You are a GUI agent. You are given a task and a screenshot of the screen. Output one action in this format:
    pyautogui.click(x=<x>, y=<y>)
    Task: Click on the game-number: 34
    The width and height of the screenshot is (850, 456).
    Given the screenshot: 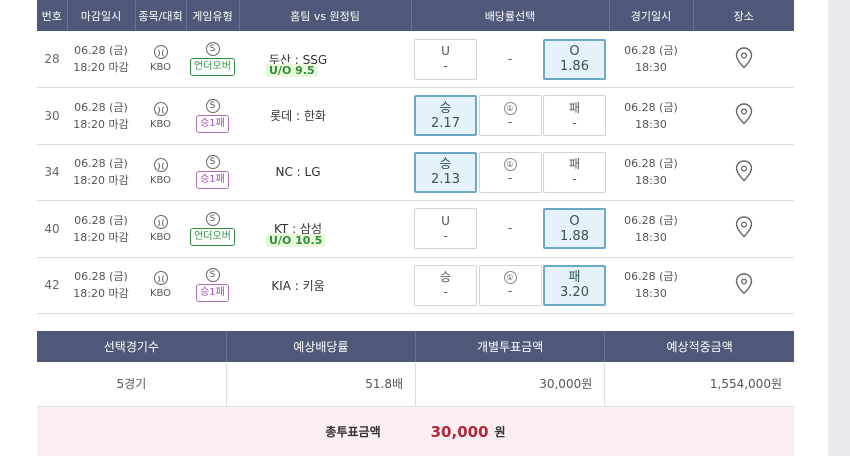 What is the action you would take?
    pyautogui.click(x=52, y=172)
    